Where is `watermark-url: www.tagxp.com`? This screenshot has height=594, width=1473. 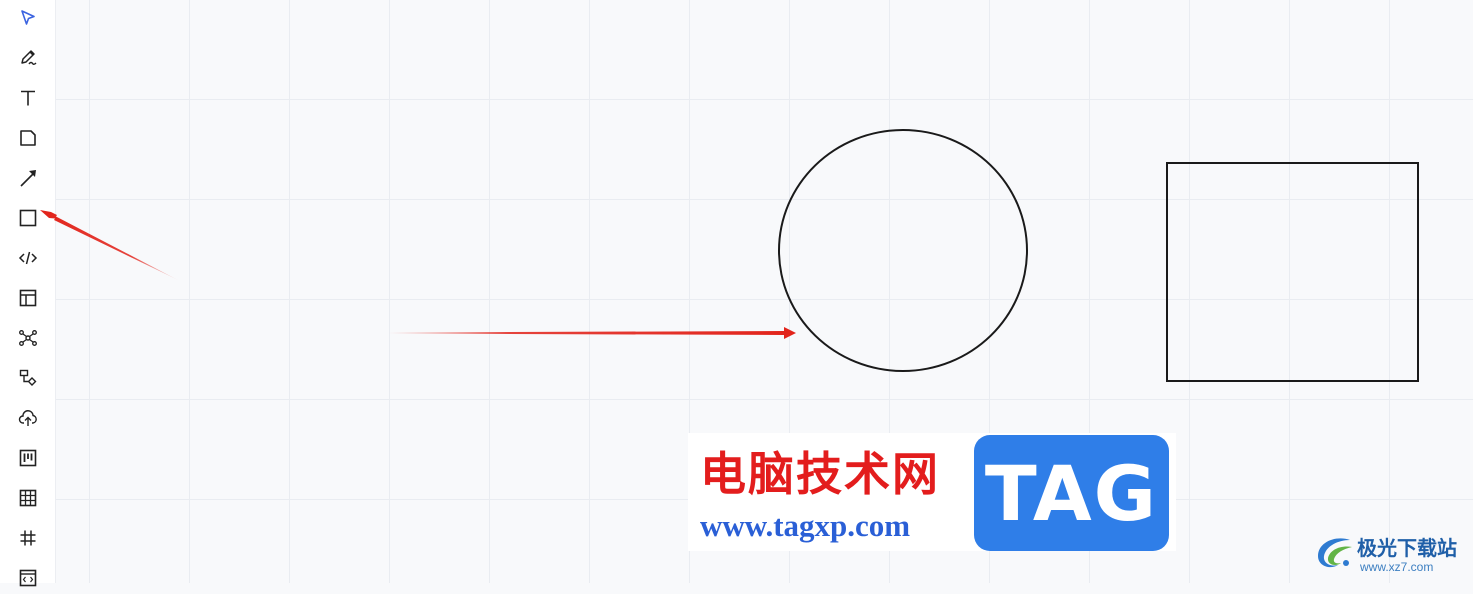 watermark-url: www.tagxp.com is located at coordinates (805, 525).